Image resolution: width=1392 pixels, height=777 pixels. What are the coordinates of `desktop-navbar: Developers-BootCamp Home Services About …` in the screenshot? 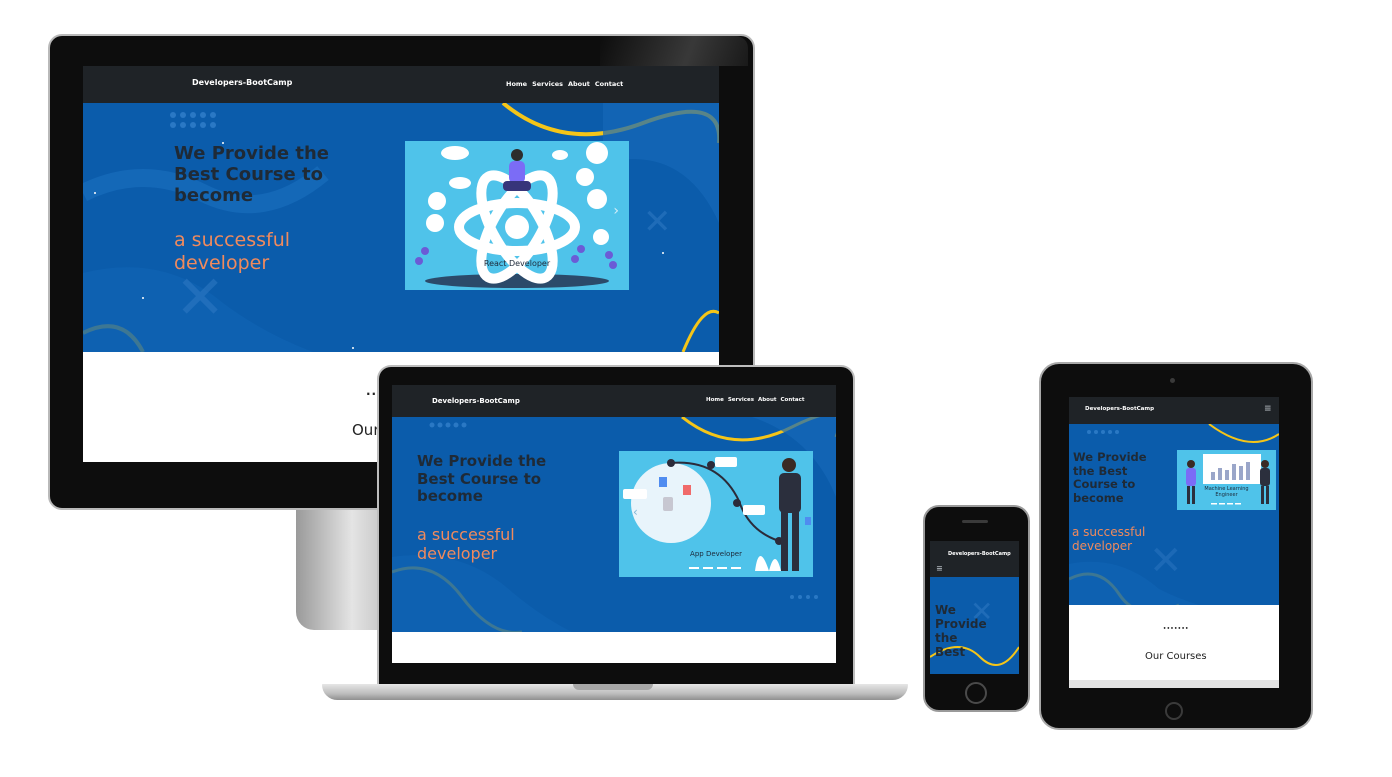 It's located at (401, 84).